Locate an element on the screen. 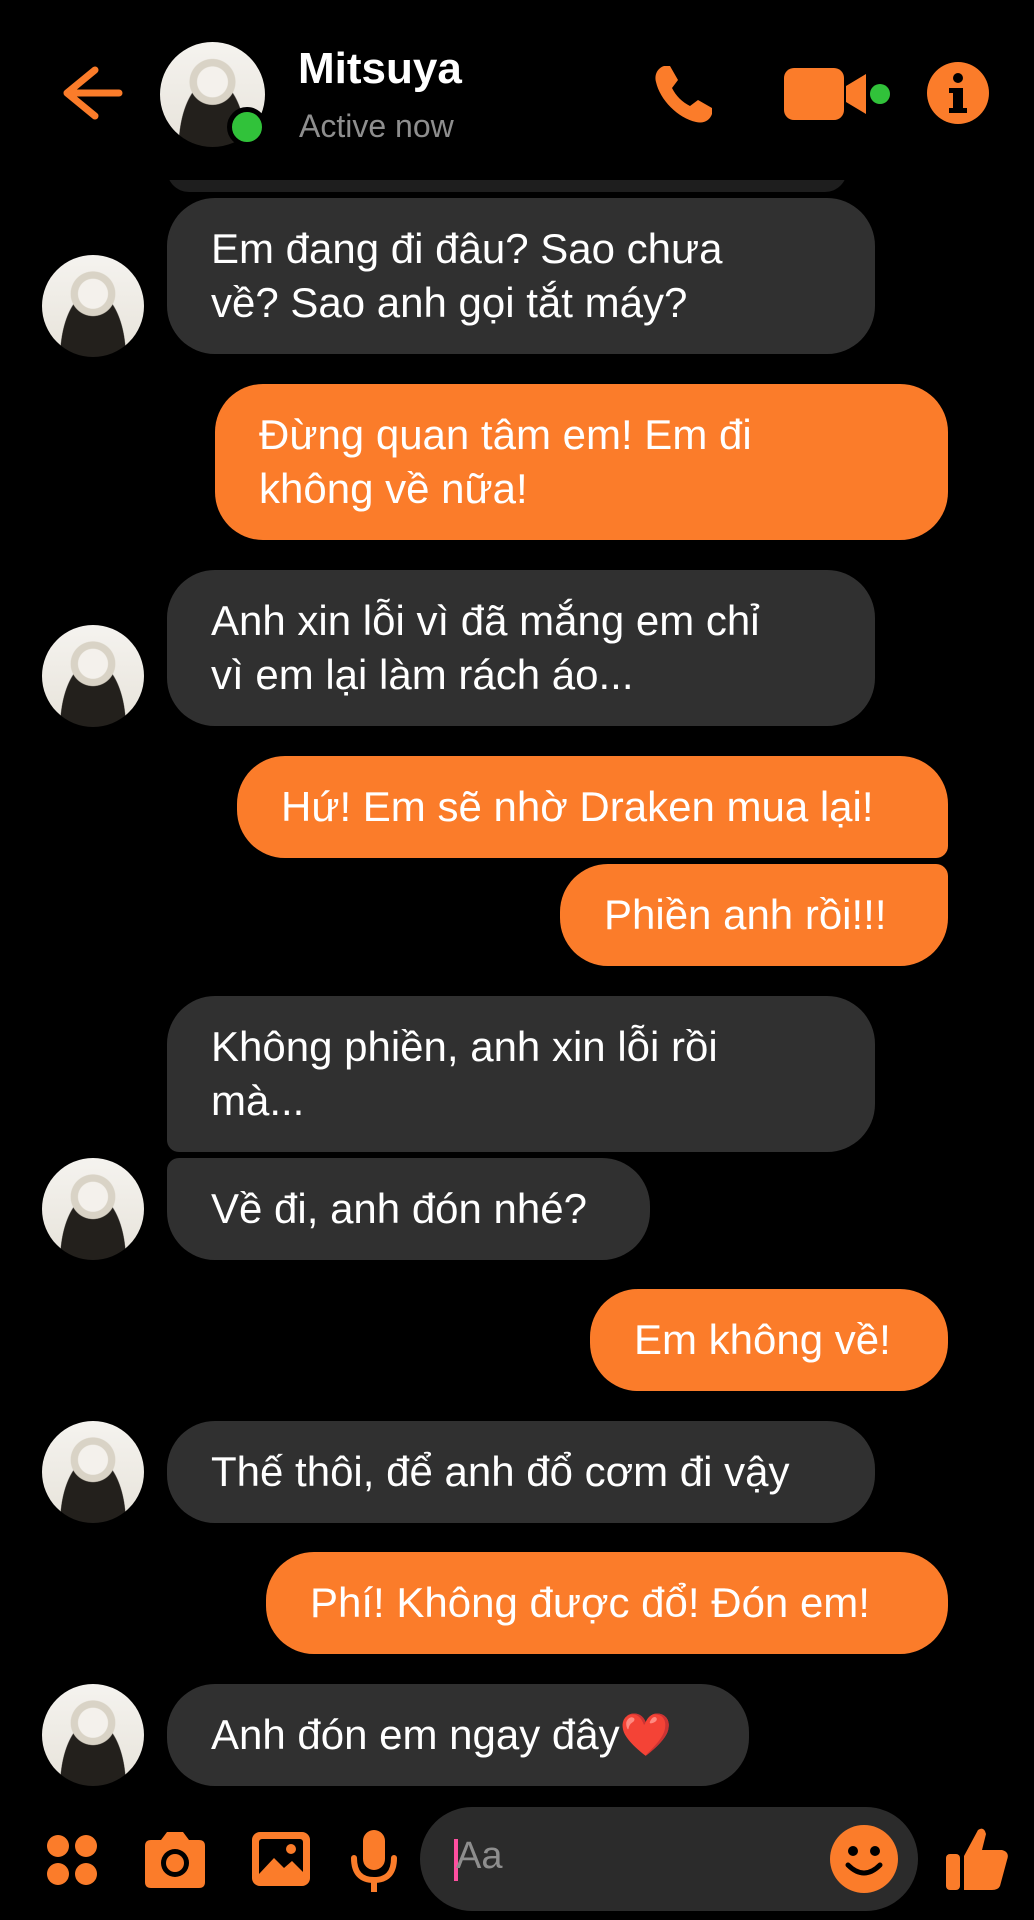 This screenshot has height=1920, width=1034. chat-header: Mitsuya Active now is located at coordinates (517, 90).